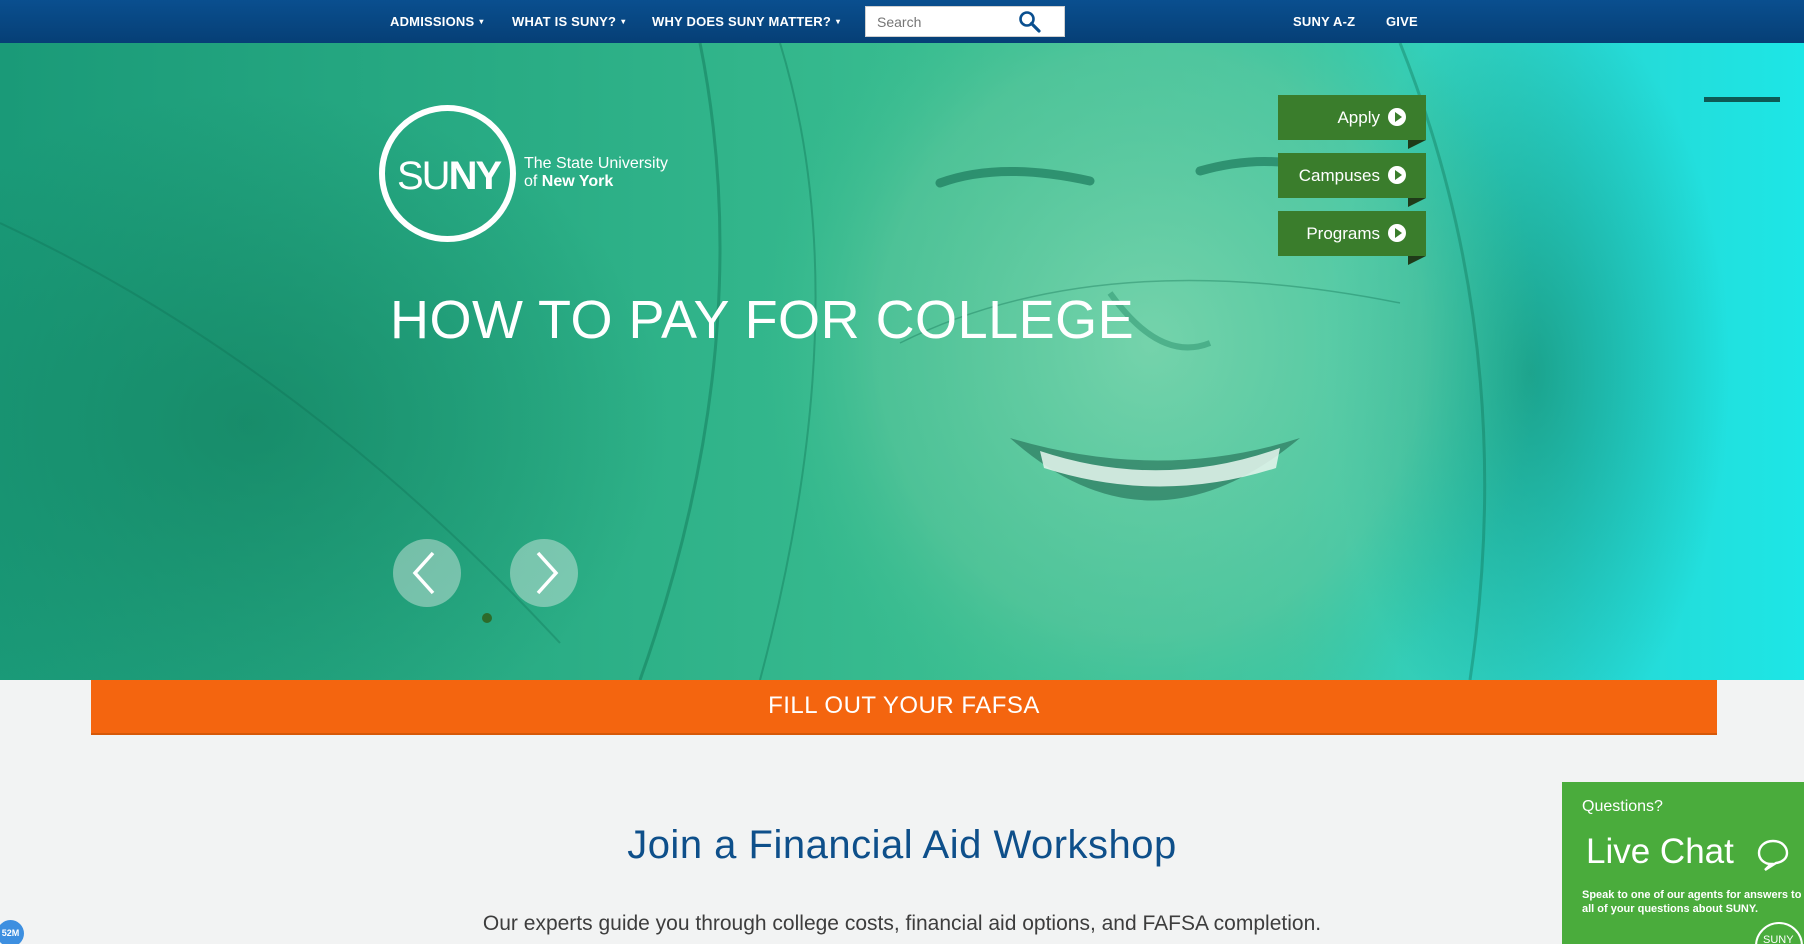 The image size is (1804, 944). I want to click on nav-give: GIVE, so click(1402, 21).